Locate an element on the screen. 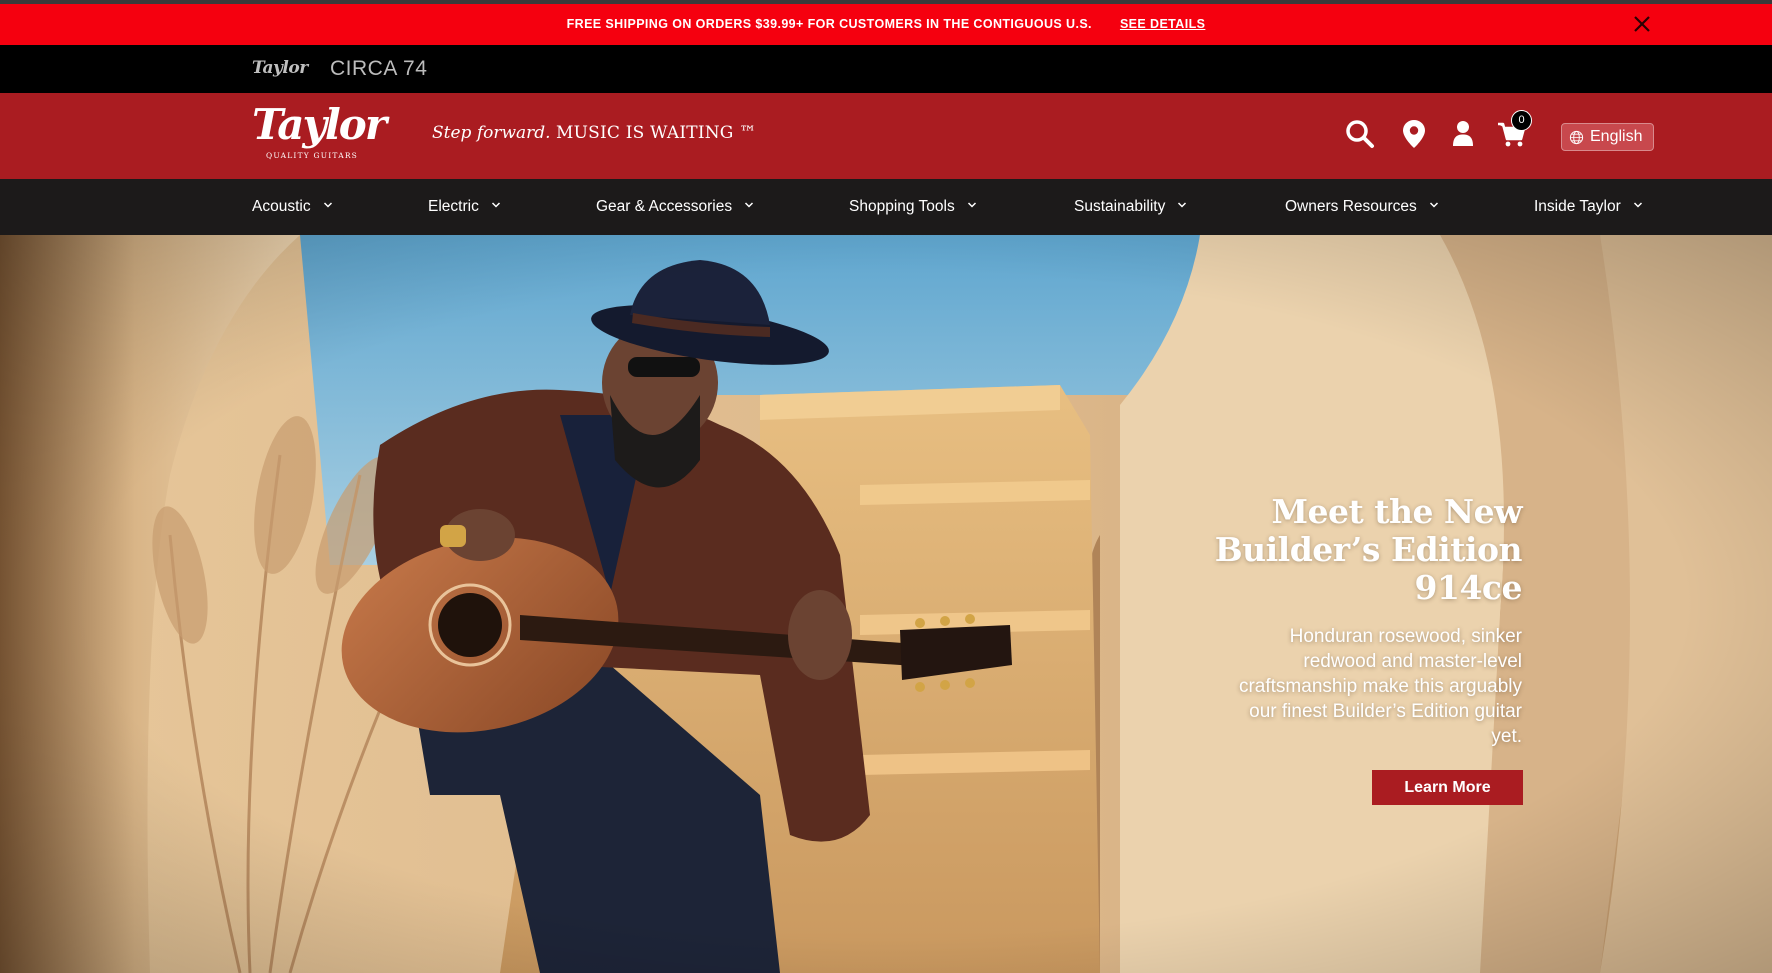  nav-item-inside-taylor: Inside Taylor is located at coordinates (1588, 207).